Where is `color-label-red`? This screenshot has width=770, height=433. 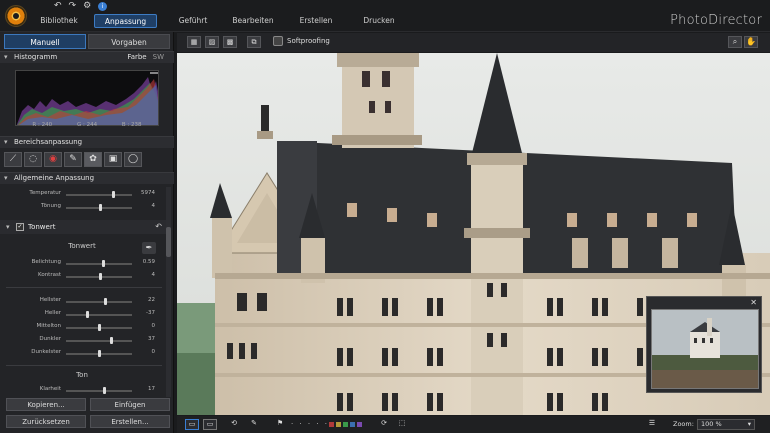 color-label-red is located at coordinates (331, 424).